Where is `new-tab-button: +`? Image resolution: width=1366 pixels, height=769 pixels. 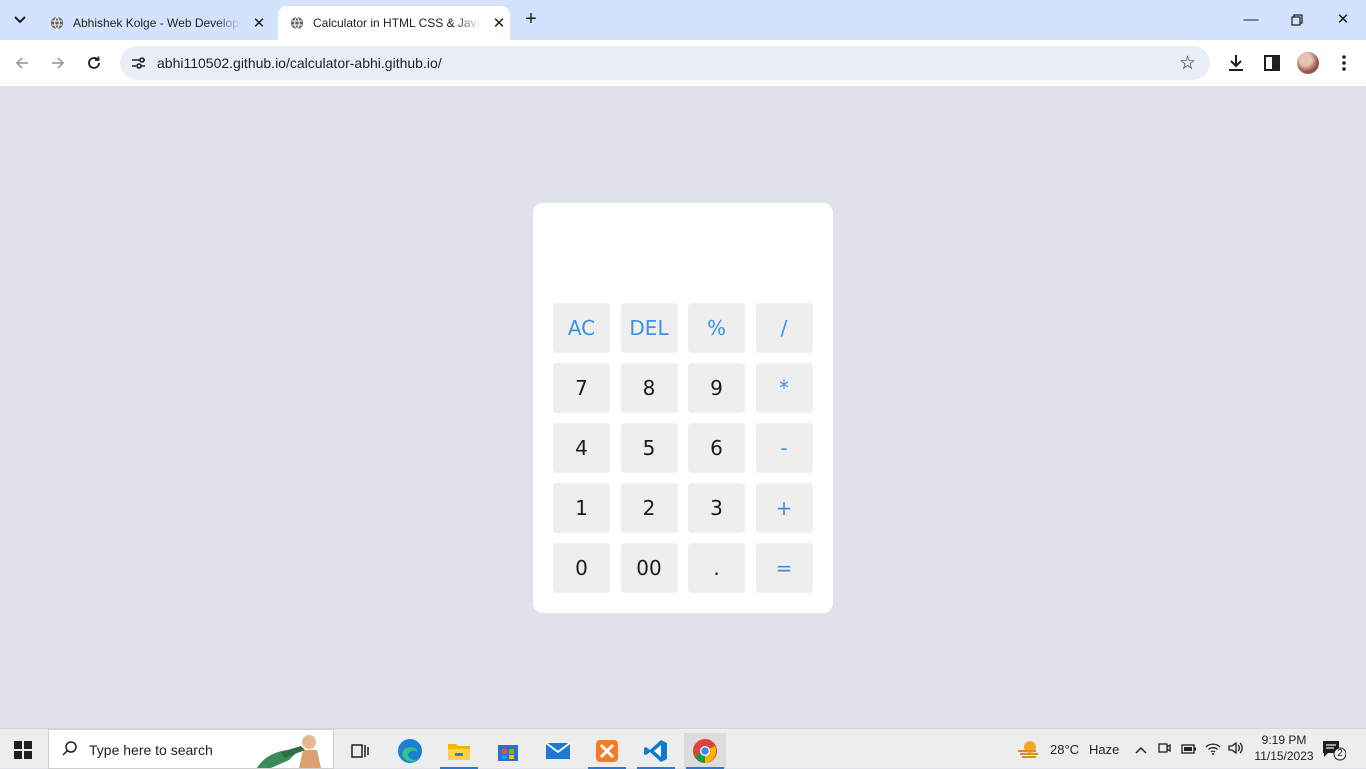 new-tab-button: + is located at coordinates (531, 20).